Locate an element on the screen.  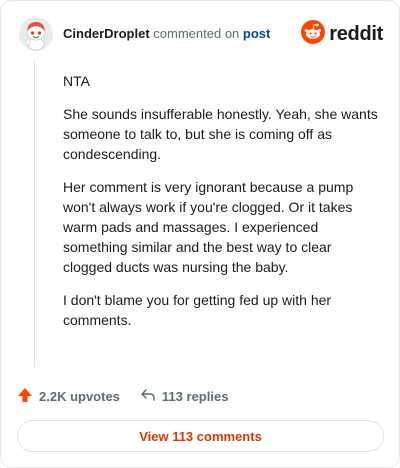
reply-arrow-icon is located at coordinates (151, 396).